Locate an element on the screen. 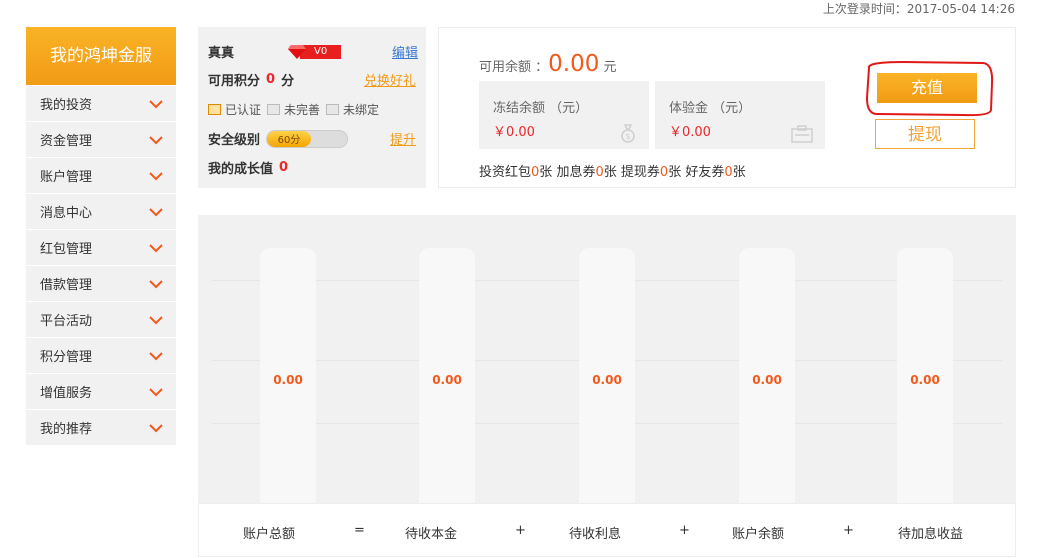 This screenshot has width=1059, height=558. last-login-time: 上次登录时间：2017-05-04 14:26 is located at coordinates (918, 9).